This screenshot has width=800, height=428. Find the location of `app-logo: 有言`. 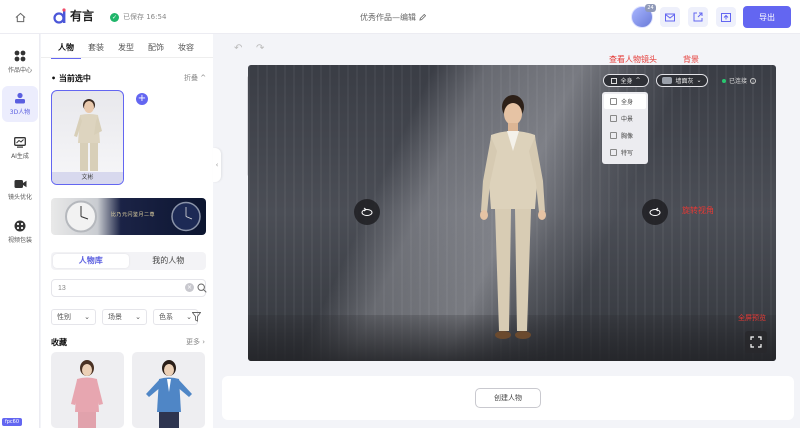

app-logo: 有言 is located at coordinates (73, 15).